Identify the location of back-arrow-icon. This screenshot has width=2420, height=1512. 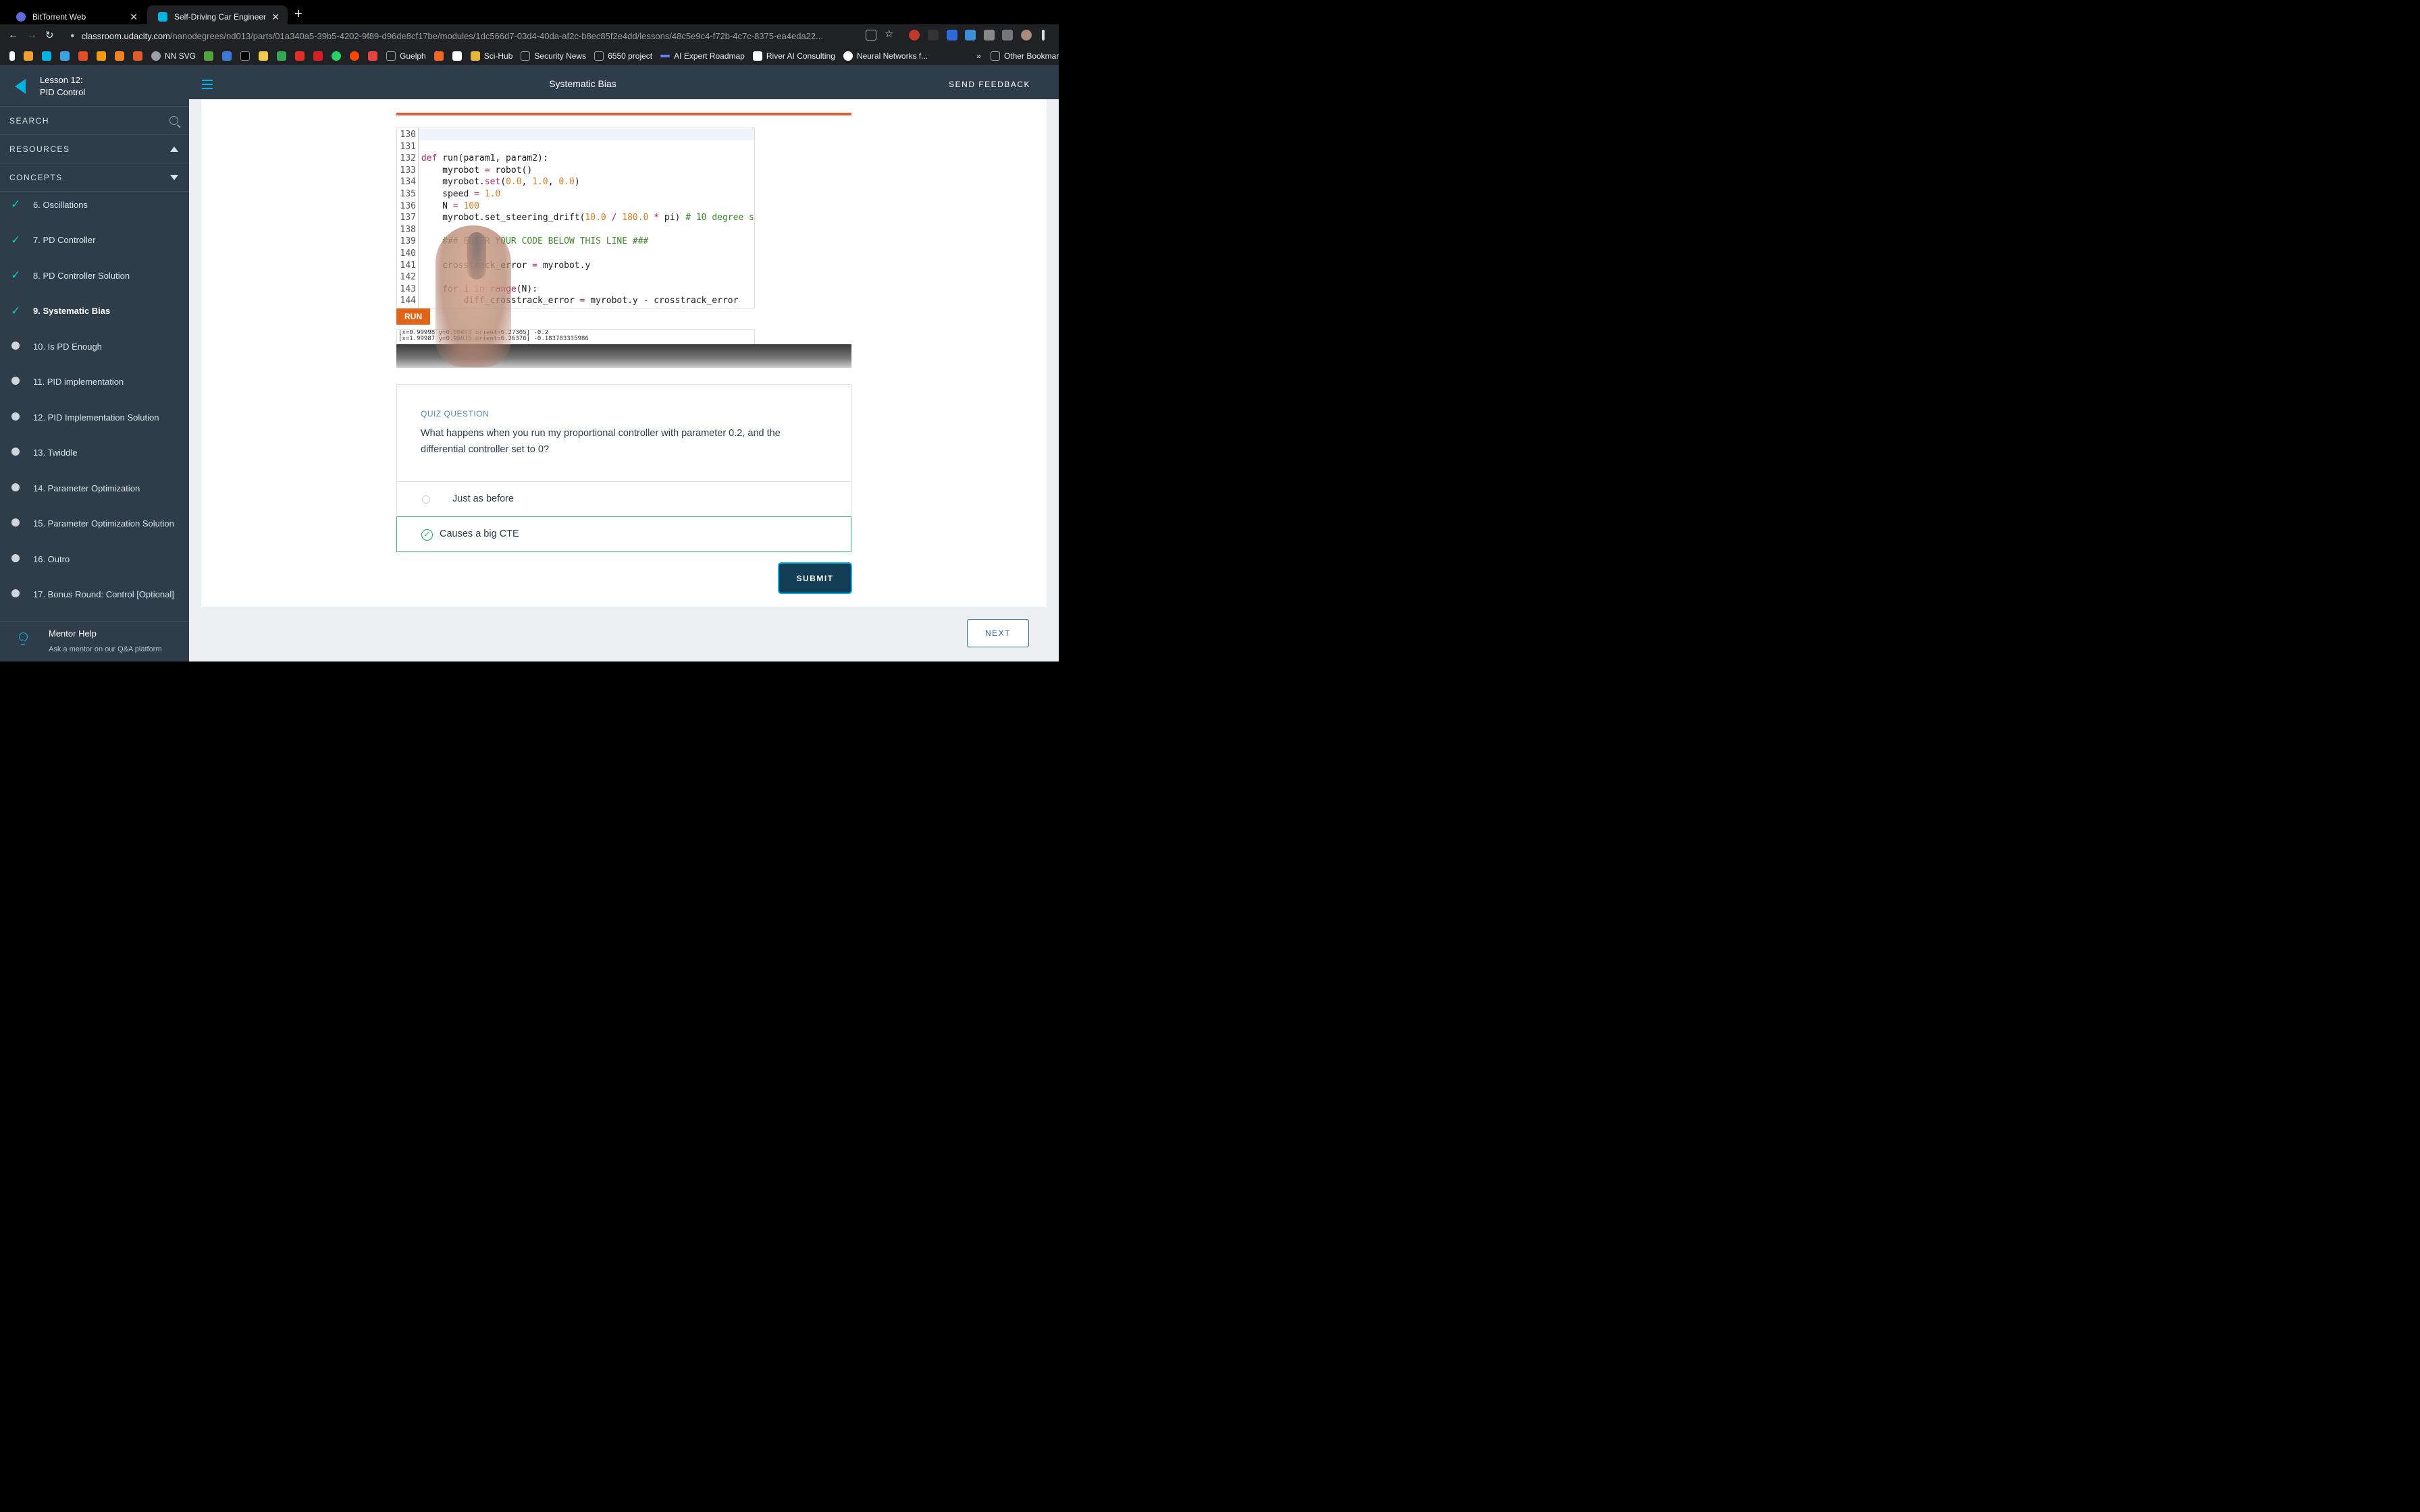
(20, 87).